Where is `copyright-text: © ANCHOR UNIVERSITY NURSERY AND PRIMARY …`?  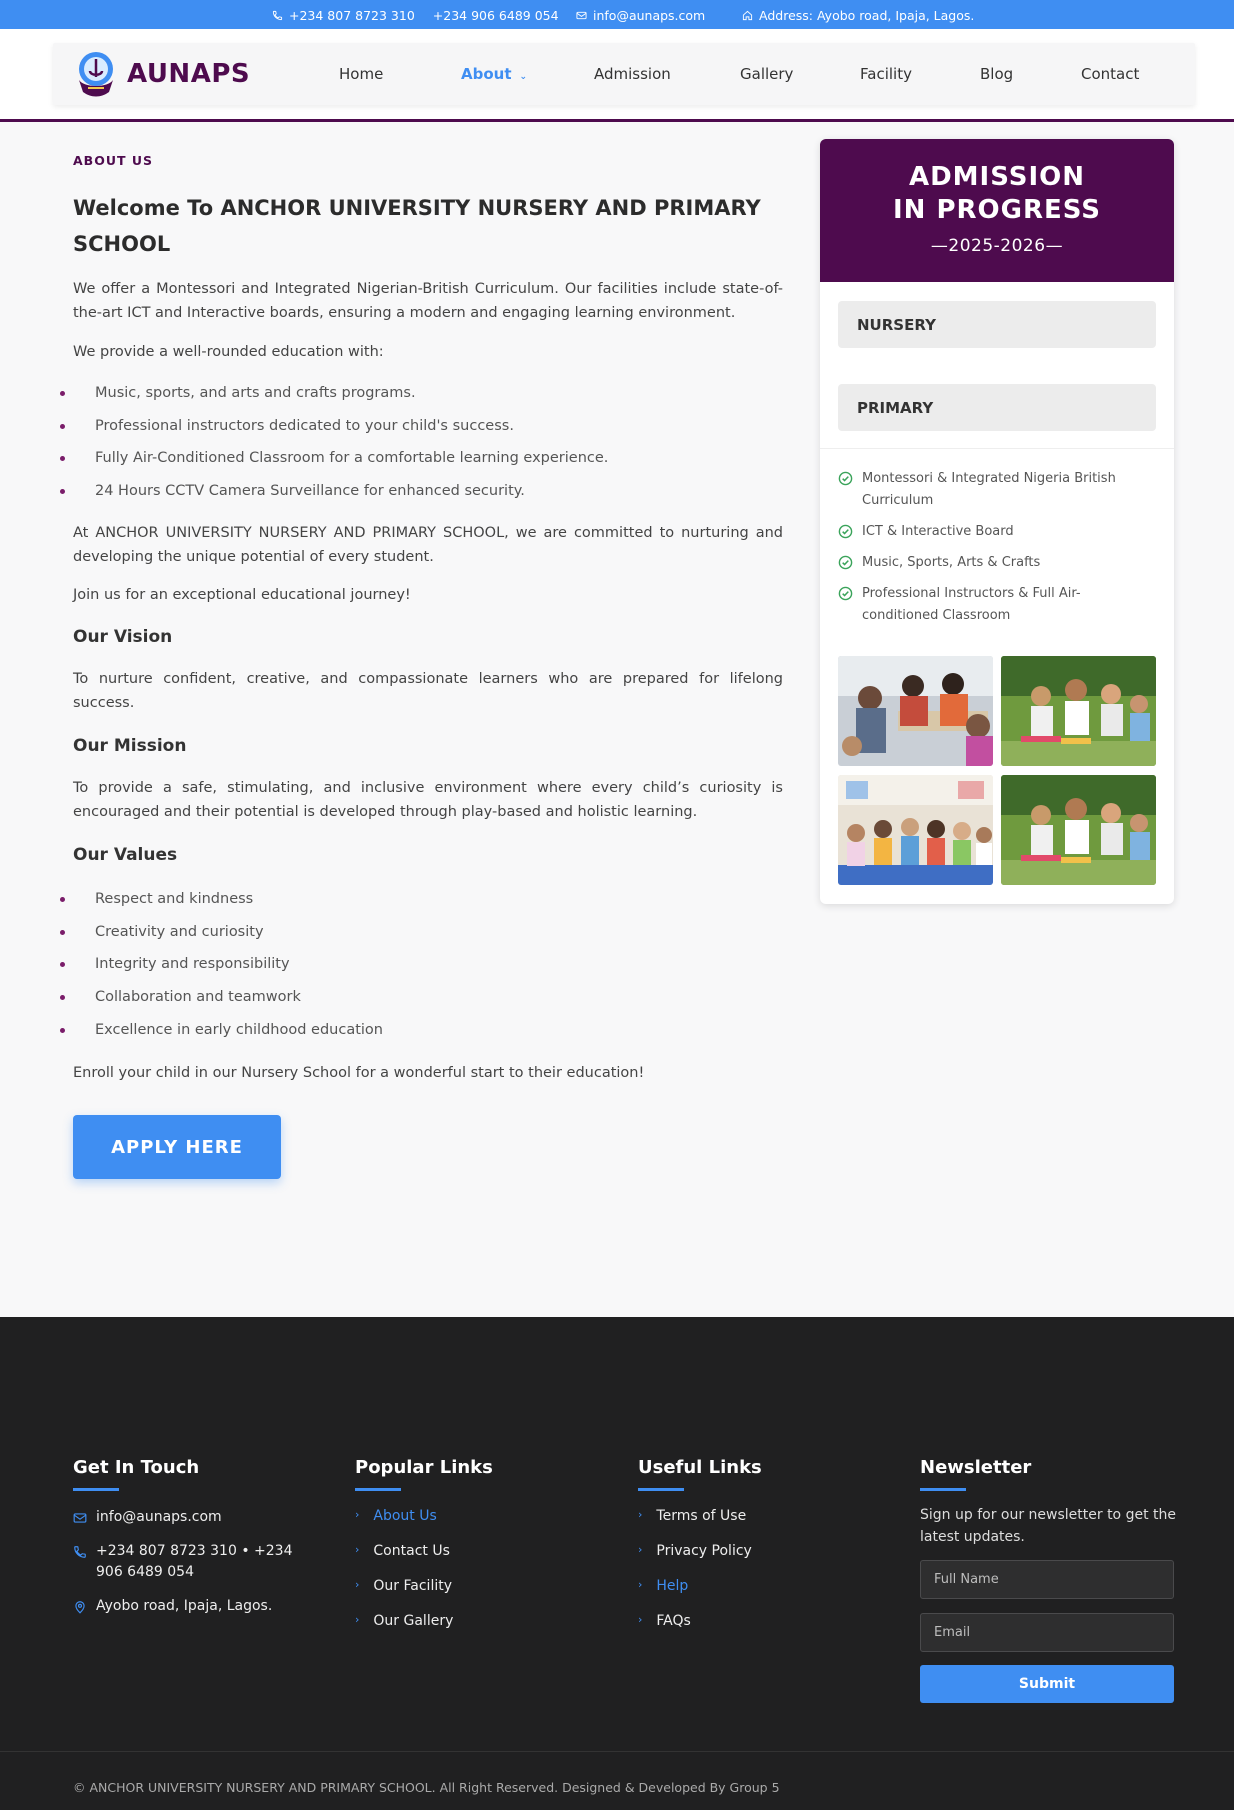 copyright-text: © ANCHOR UNIVERSITY NURSERY AND PRIMARY … is located at coordinates (426, 1787).